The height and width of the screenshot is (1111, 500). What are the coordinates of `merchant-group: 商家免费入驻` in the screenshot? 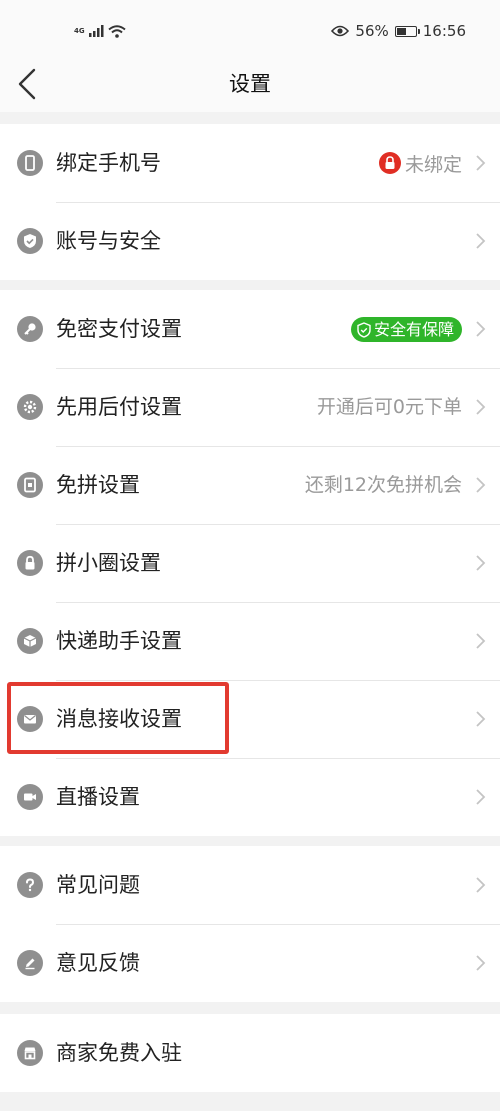 It's located at (250, 1053).